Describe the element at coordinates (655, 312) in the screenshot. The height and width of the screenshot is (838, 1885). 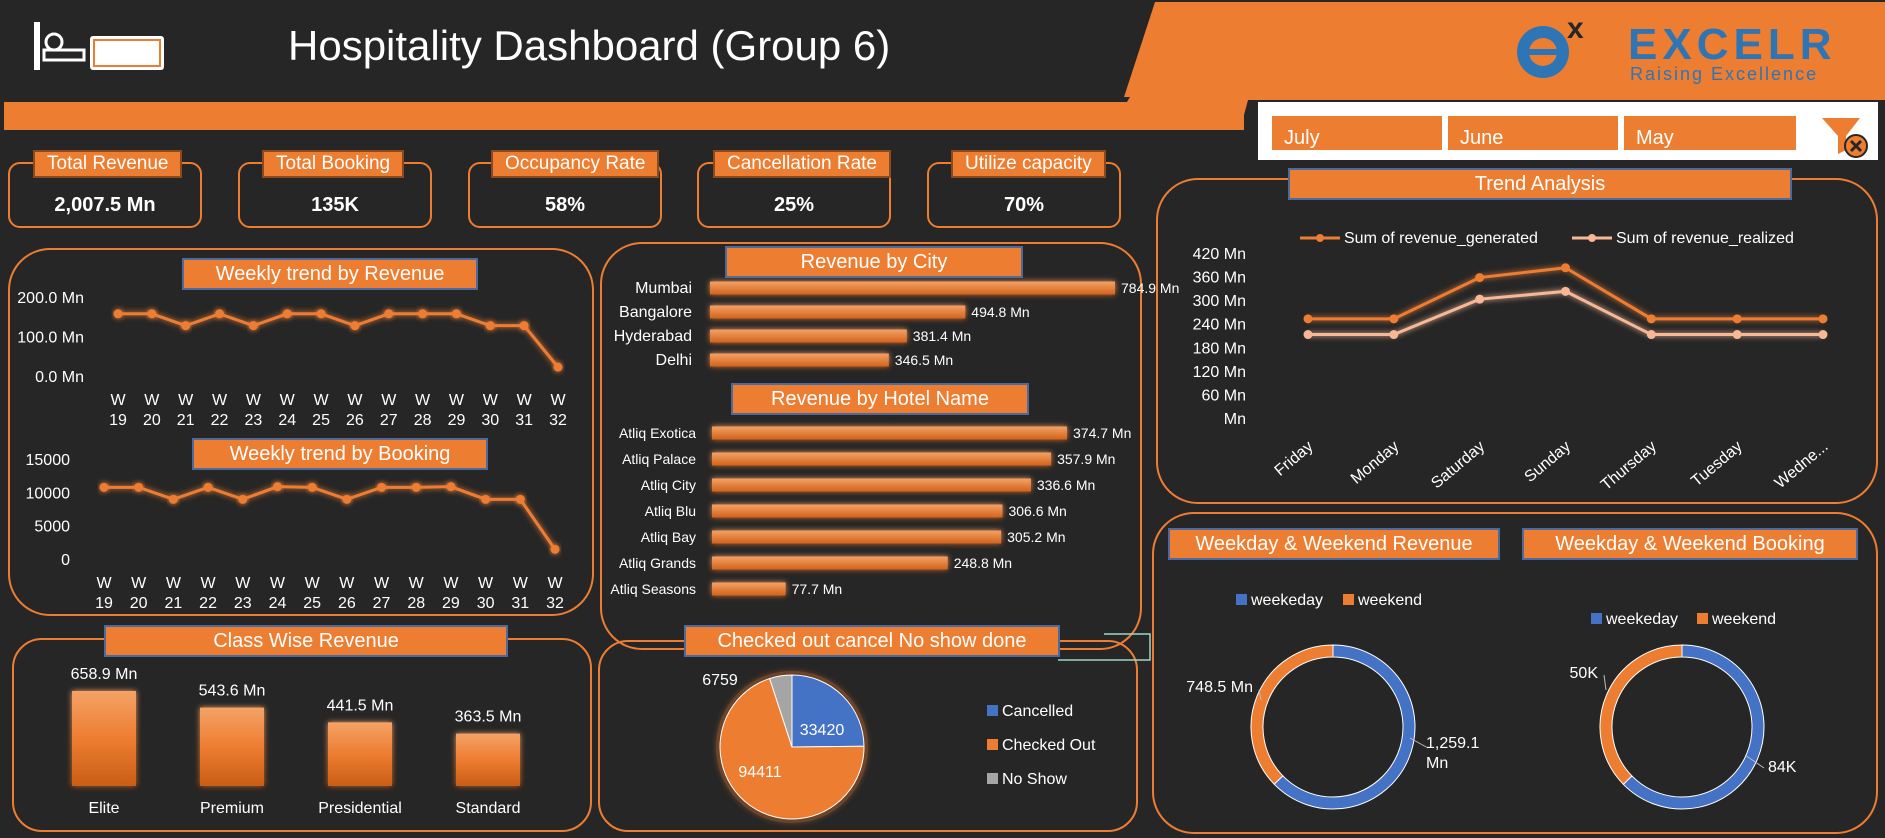
I see `revenue_city-category-label: Bangalore` at that location.